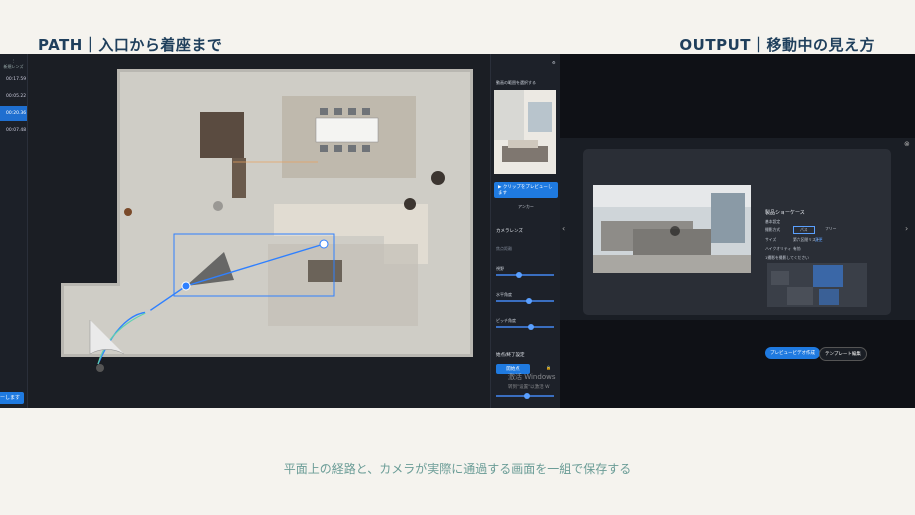  What do you see at coordinates (13, 79) in the screenshot?
I see `timestamp-item: 00:17.59` at bounding box center [13, 79].